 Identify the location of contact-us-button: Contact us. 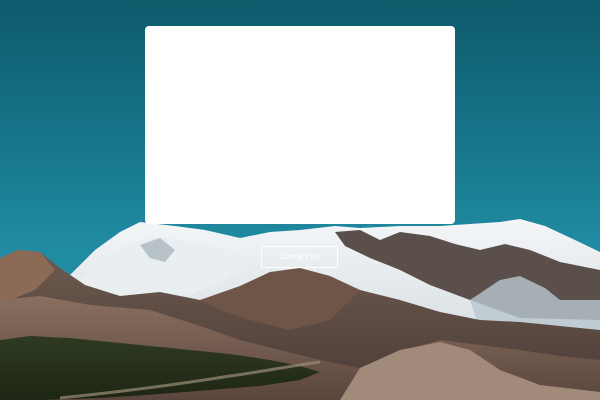
(299, 257).